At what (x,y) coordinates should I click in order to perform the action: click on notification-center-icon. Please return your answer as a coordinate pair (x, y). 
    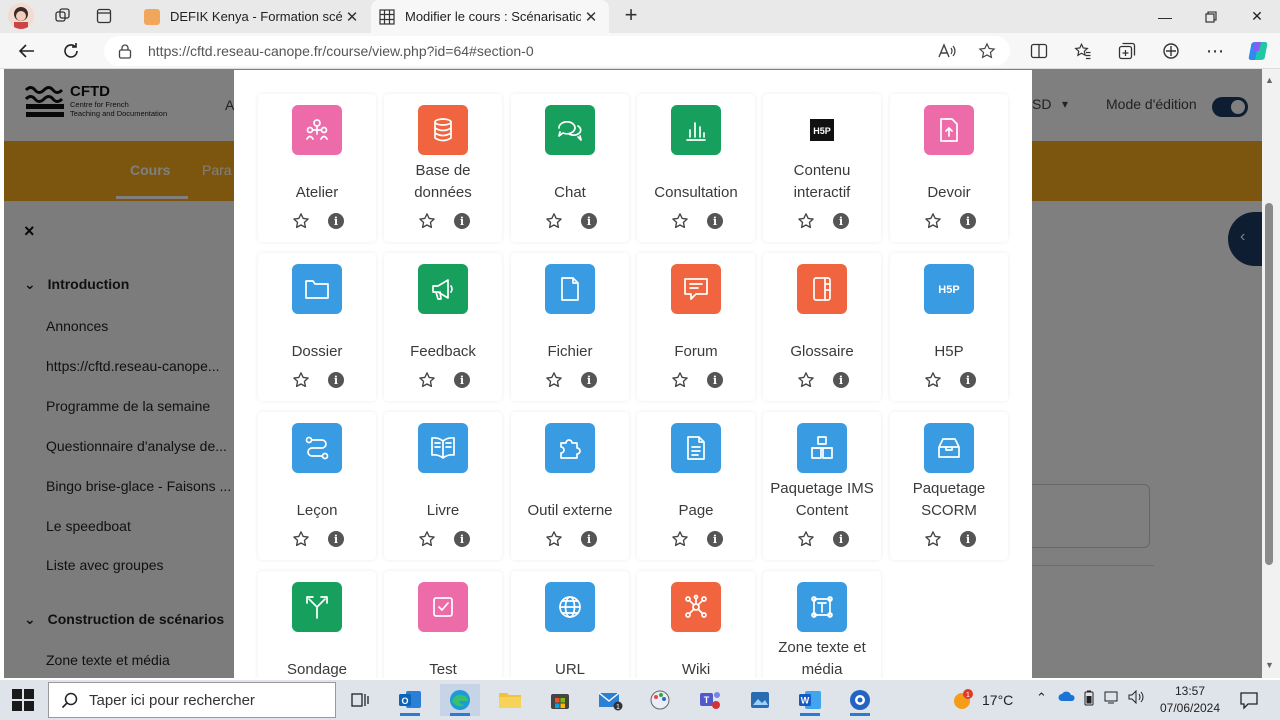
    Looking at the image, I should click on (1249, 700).